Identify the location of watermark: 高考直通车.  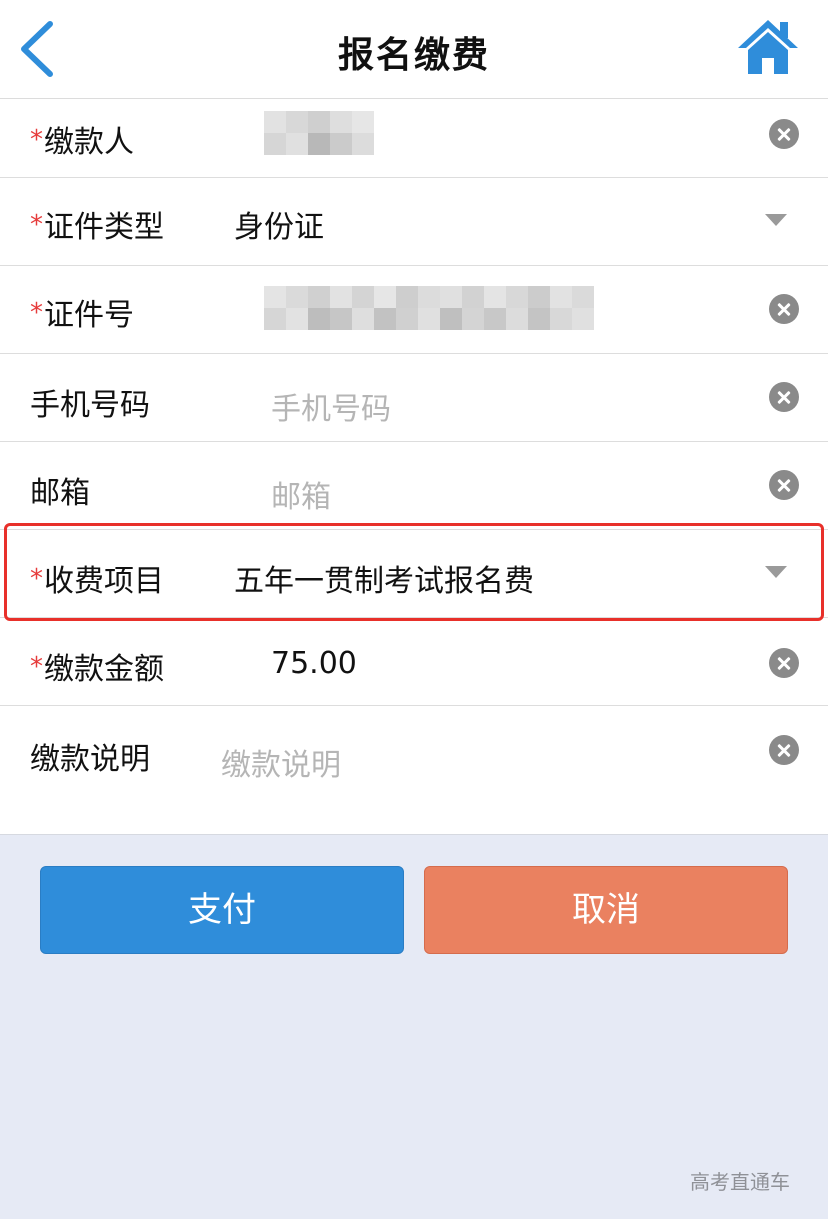
(740, 1182).